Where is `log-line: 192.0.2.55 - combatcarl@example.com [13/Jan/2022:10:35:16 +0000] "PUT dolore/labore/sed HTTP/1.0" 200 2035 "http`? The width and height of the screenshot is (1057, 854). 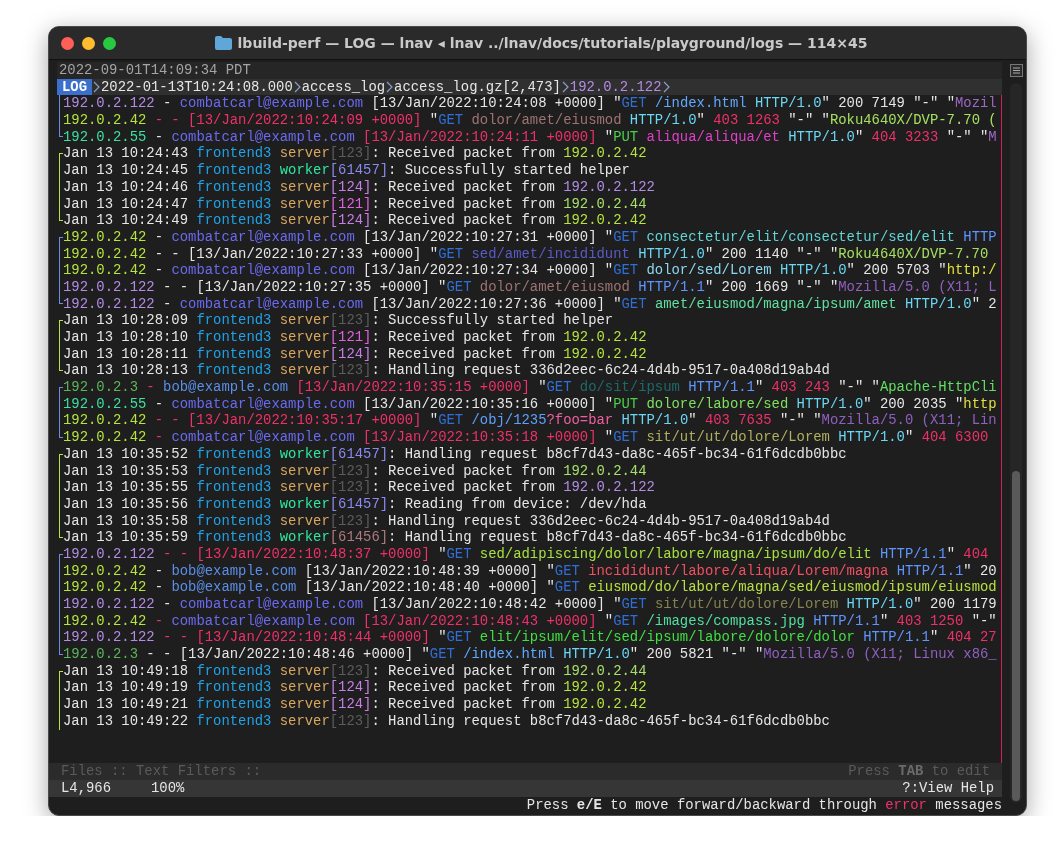
log-line: 192.0.2.55 - combatcarl@example.com [13/Jan/2022:10:35:16 +0000] "PUT dolore/labore/sed HTTP/1.0" 200 2035 "http is located at coordinates (530, 404).